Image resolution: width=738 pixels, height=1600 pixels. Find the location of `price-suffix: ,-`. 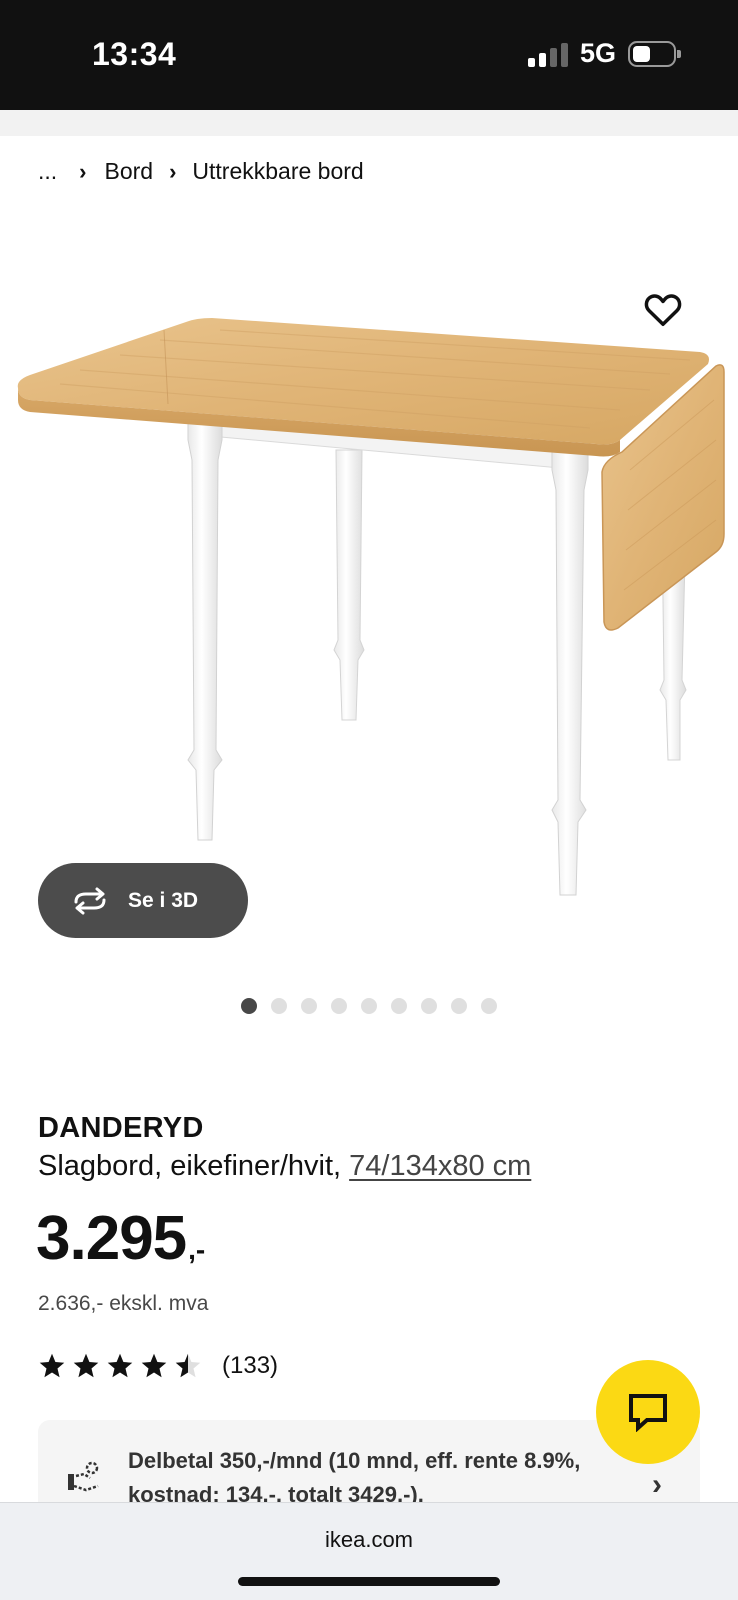

price-suffix: ,- is located at coordinates (197, 1249).